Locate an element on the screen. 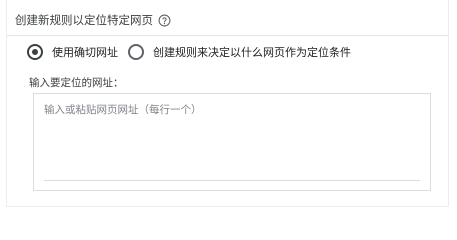 The height and width of the screenshot is (240, 457). radio-button-selected is located at coordinates (35, 52).